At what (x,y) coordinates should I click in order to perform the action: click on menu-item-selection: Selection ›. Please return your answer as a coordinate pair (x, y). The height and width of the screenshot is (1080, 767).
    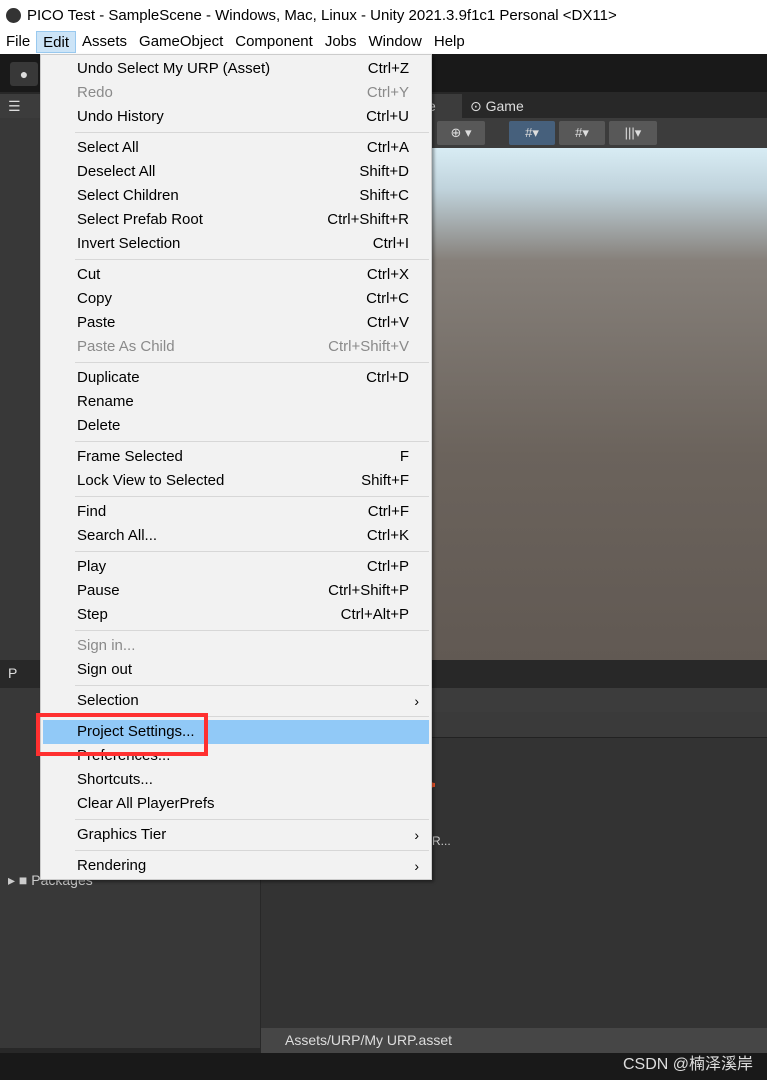
    Looking at the image, I should click on (236, 701).